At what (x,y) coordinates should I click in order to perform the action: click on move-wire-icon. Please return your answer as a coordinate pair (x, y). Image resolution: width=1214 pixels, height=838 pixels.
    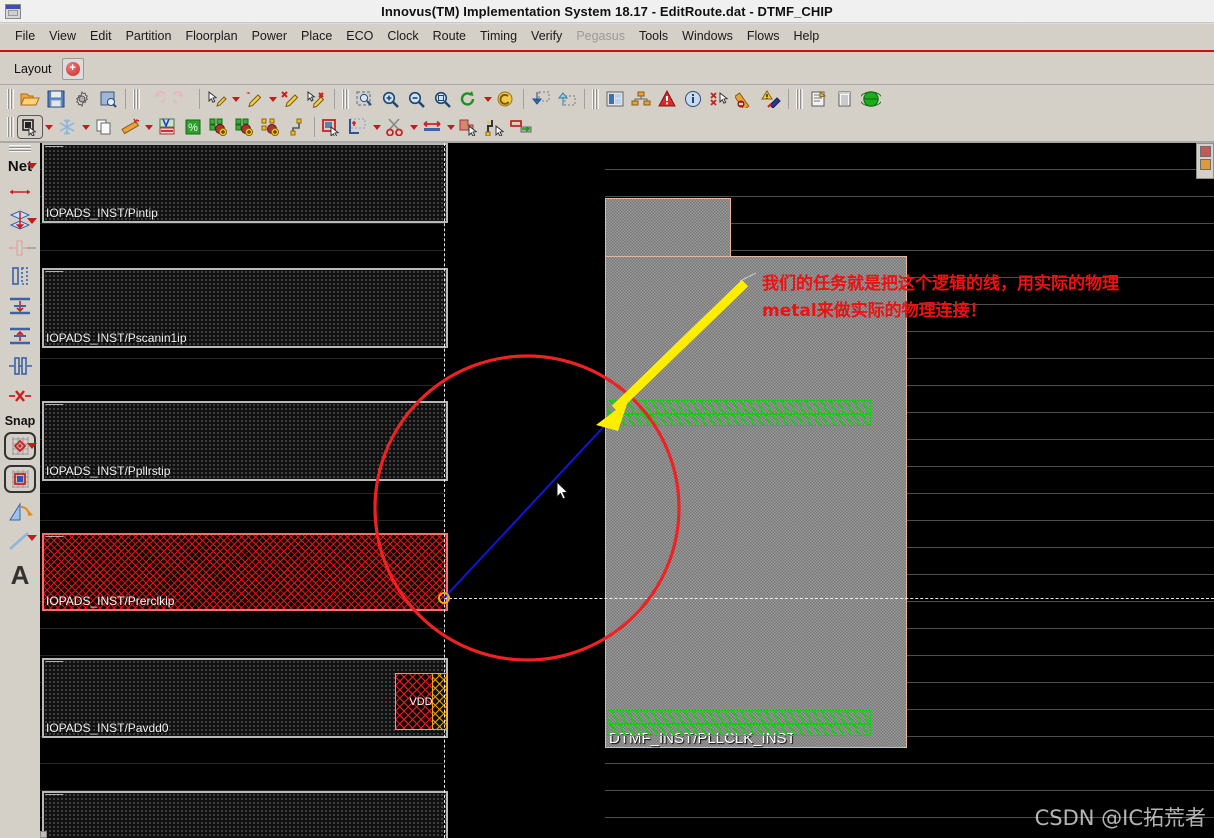
    Looking at the image, I should click on (469, 127).